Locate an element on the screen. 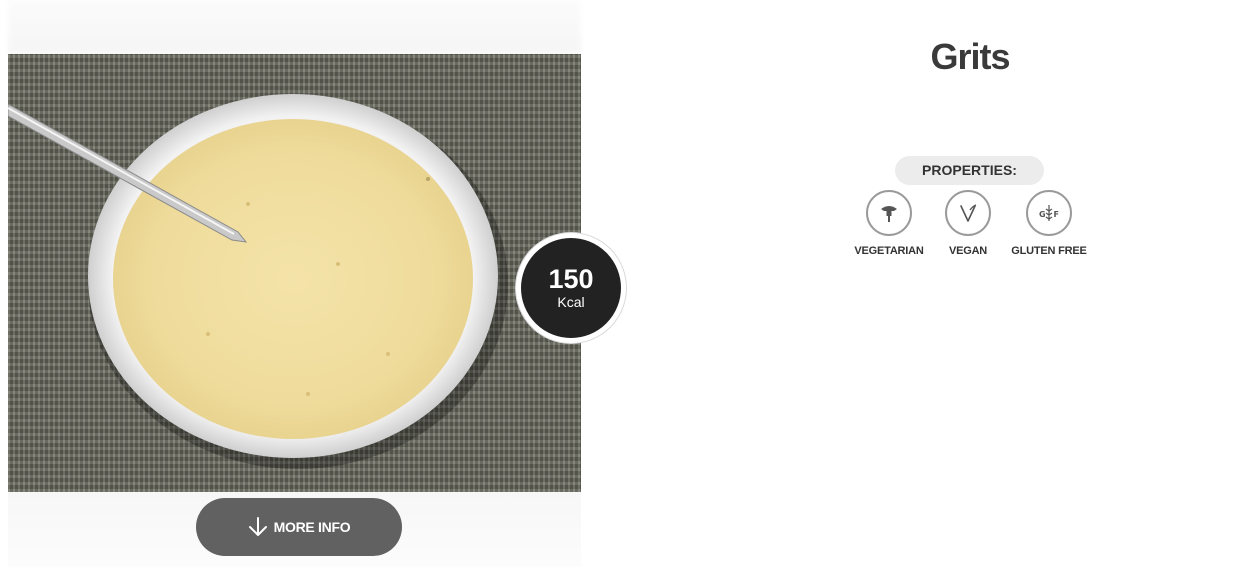 The image size is (1243, 567). property-gluten-free: G F GLUTEN FREE is located at coordinates (1049, 223).